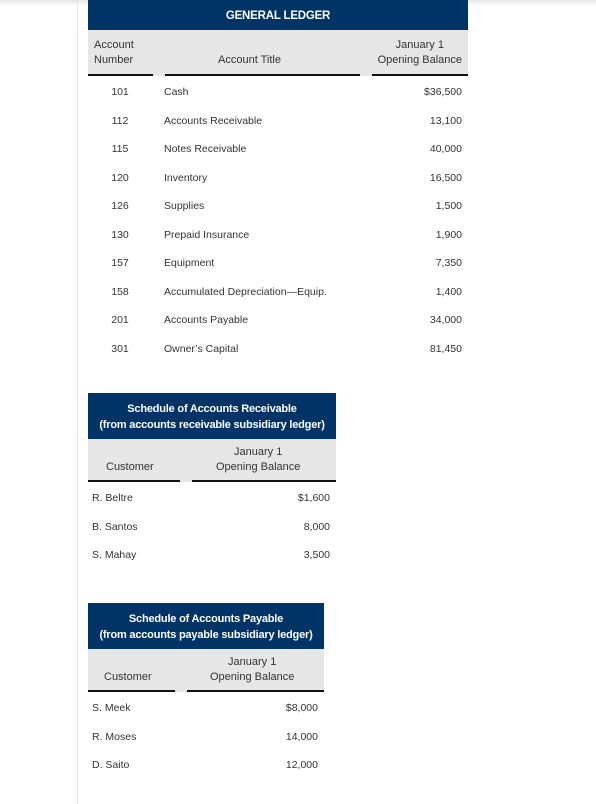 Image resolution: width=596 pixels, height=804 pixels. I want to click on table-row: D. Saito 12,000, so click(206, 766).